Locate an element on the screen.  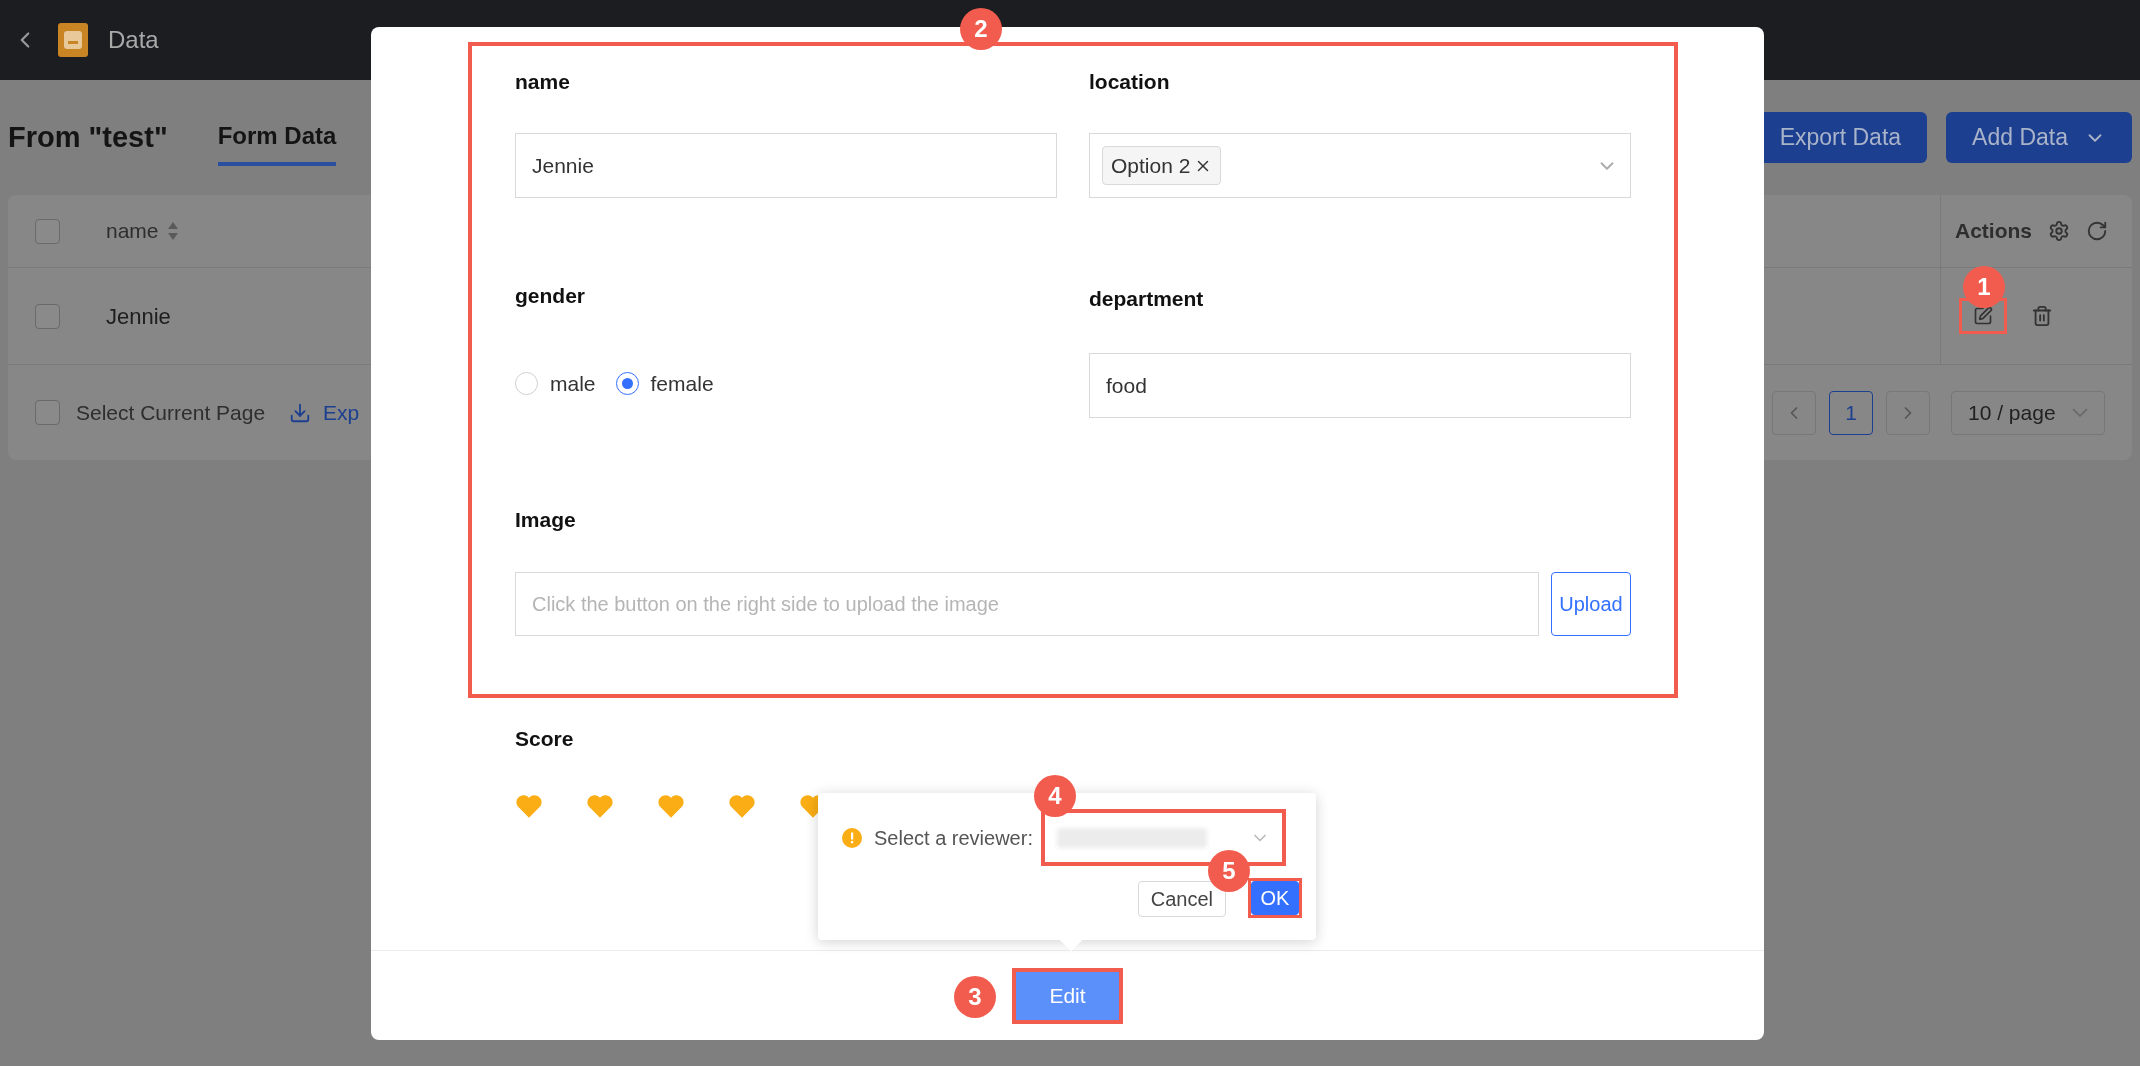
add-data-button: Add Data is located at coordinates (2039, 137).